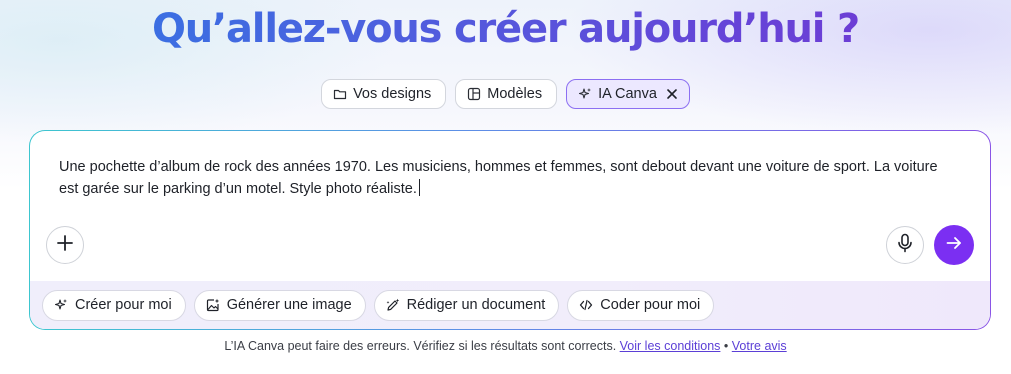 The width and height of the screenshot is (1011, 374). I want to click on suggestion-label: Générer une image, so click(289, 305).